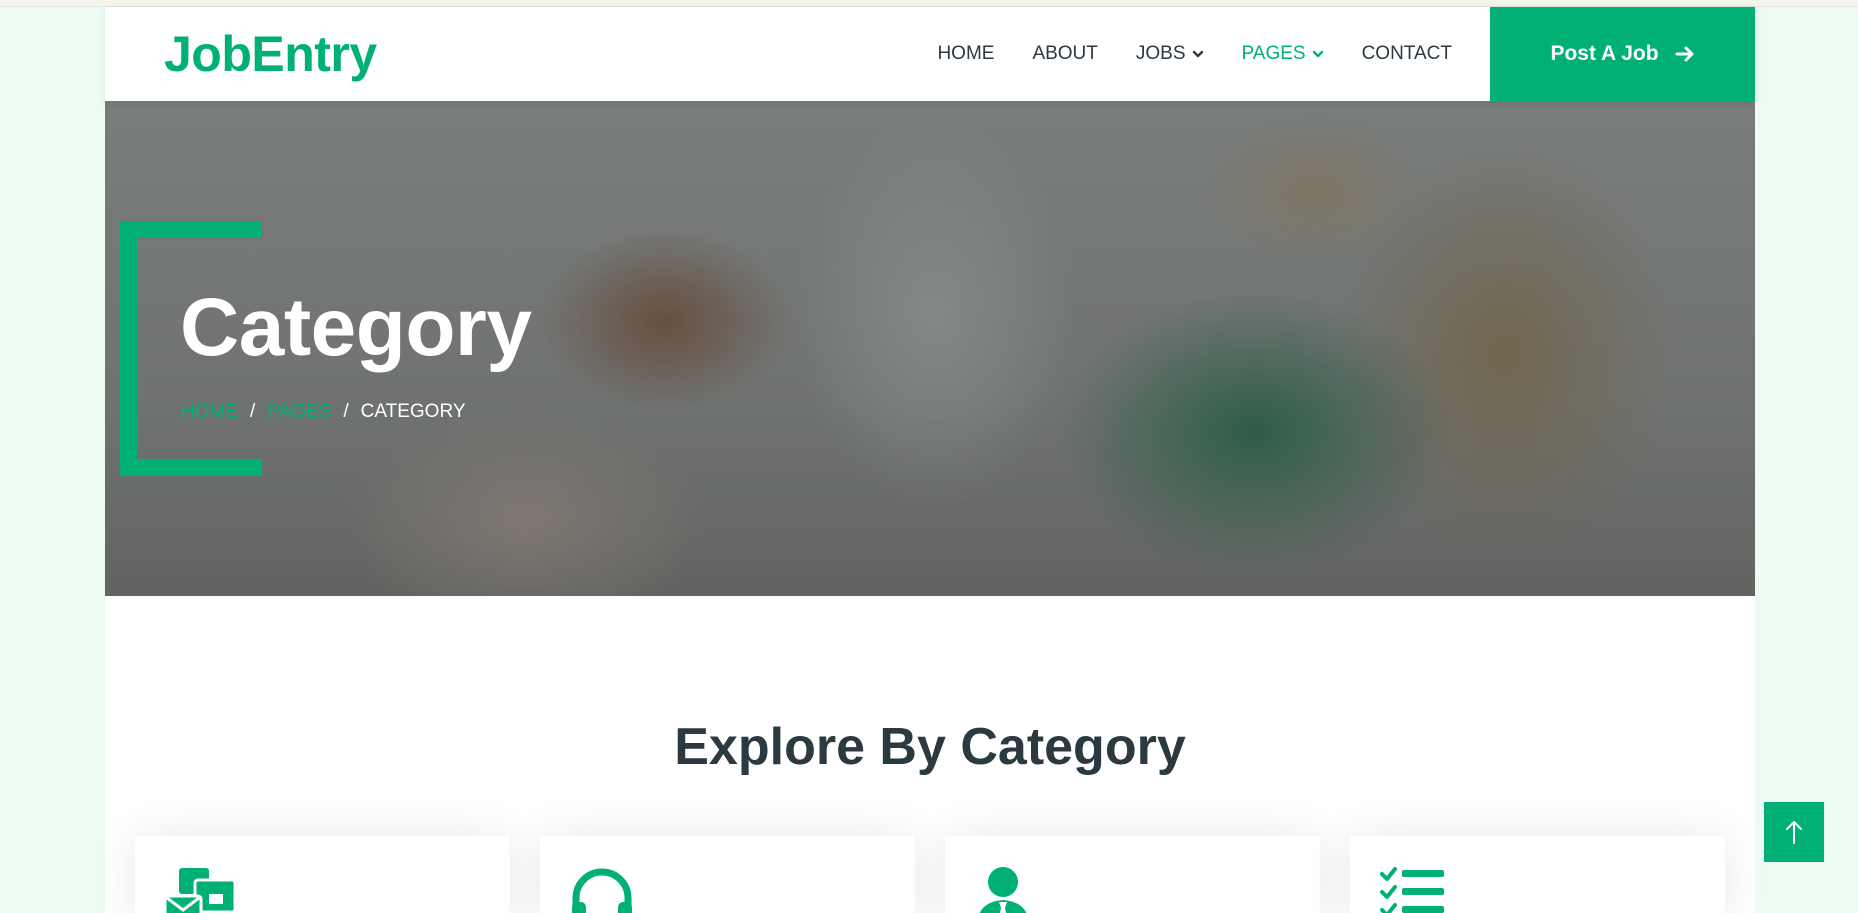  What do you see at coordinates (930, 874) in the screenshot?
I see `category-cards` at bounding box center [930, 874].